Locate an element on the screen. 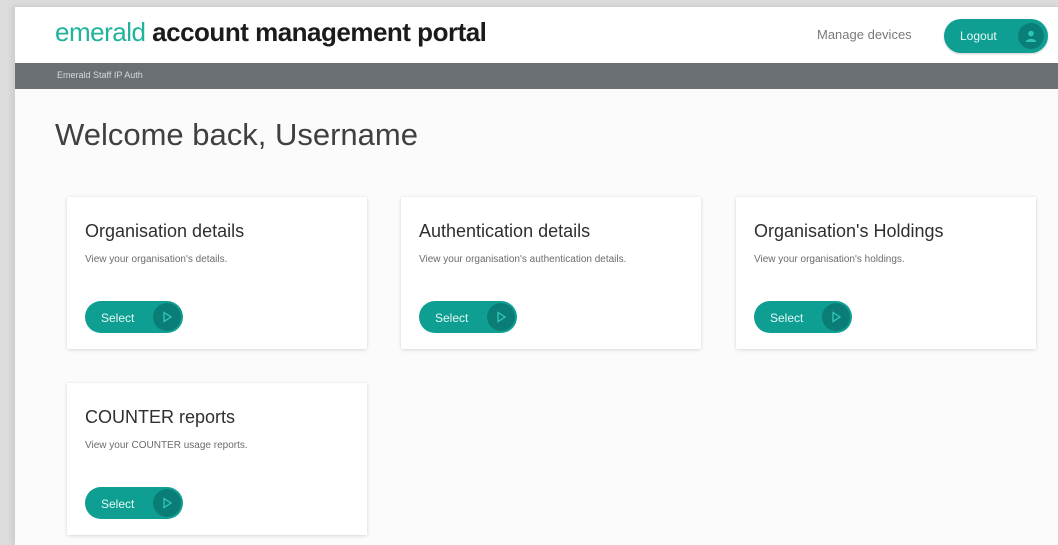  breadcrumb-bar: Emerald Staff IP Auth is located at coordinates (536, 76).